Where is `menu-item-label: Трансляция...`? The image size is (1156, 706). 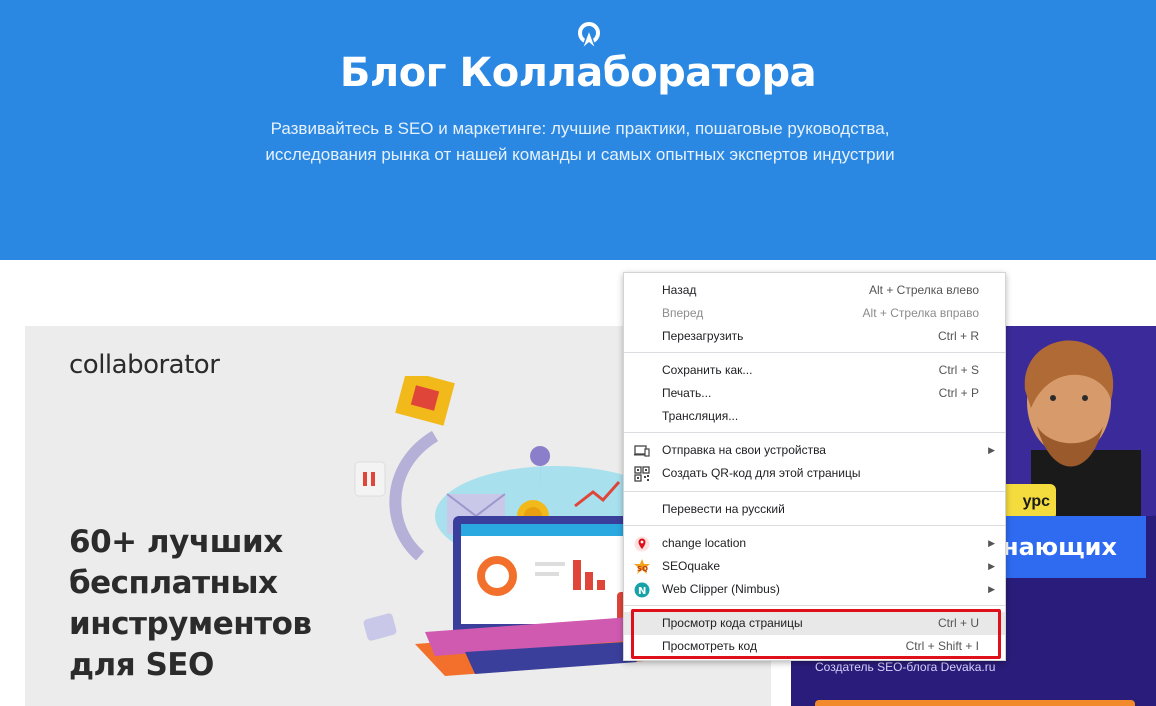
menu-item-label: Трансляция... is located at coordinates (700, 416).